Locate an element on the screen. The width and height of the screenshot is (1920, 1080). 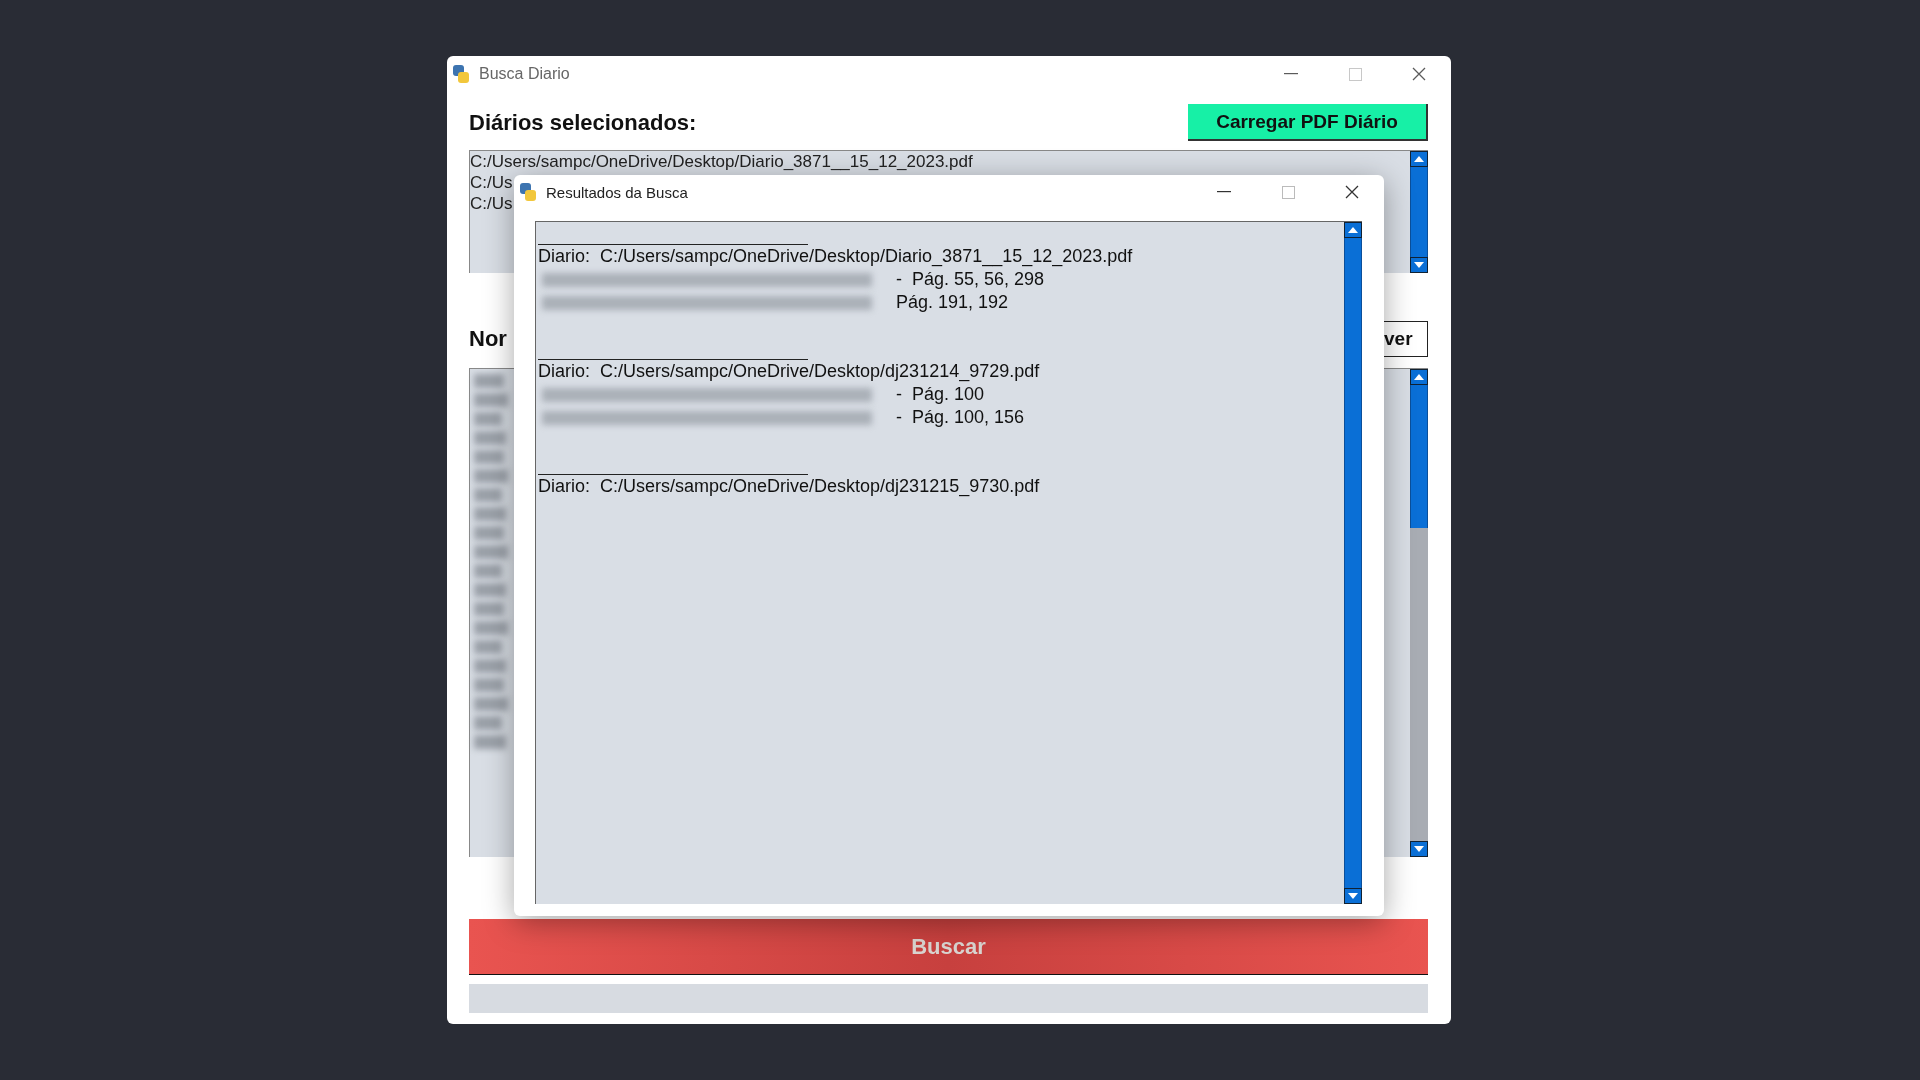
dialog-title: Resultados da Busca is located at coordinates (617, 192).